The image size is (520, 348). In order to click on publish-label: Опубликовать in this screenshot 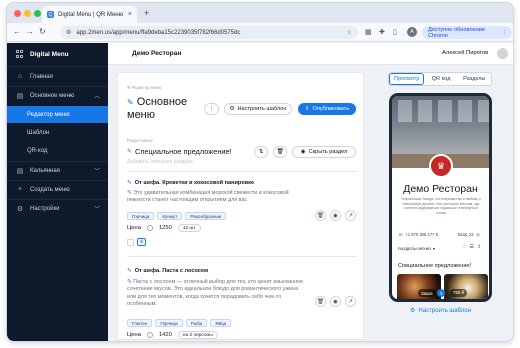, I will do `click(331, 109)`.